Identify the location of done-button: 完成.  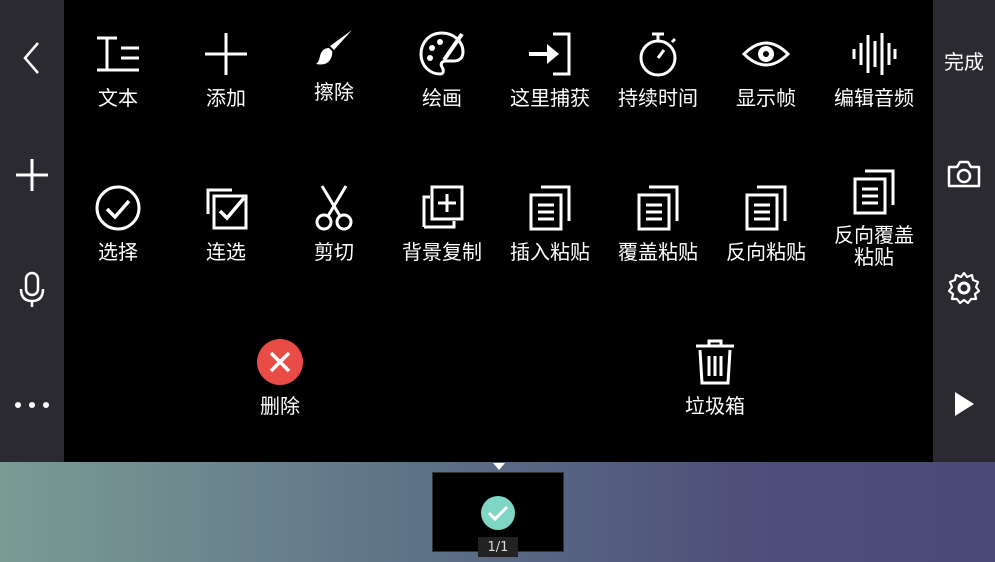
(964, 60).